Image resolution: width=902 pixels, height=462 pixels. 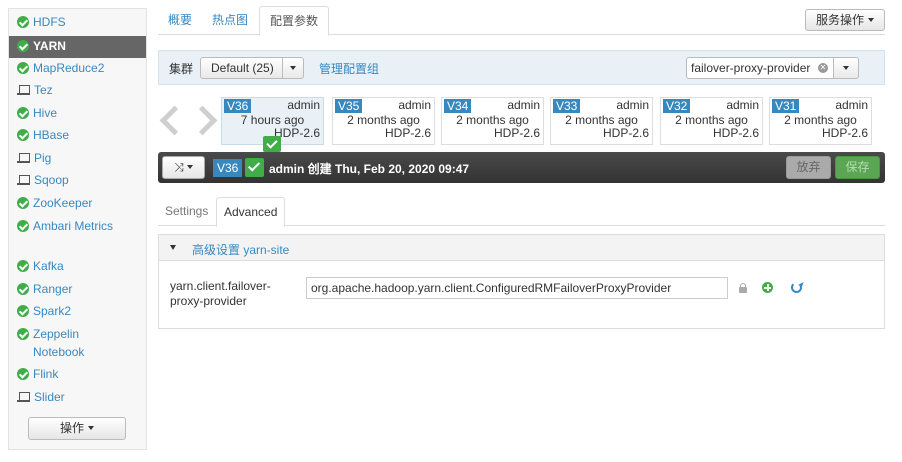 I want to click on sidebar-item-label: Hive, so click(x=45, y=113).